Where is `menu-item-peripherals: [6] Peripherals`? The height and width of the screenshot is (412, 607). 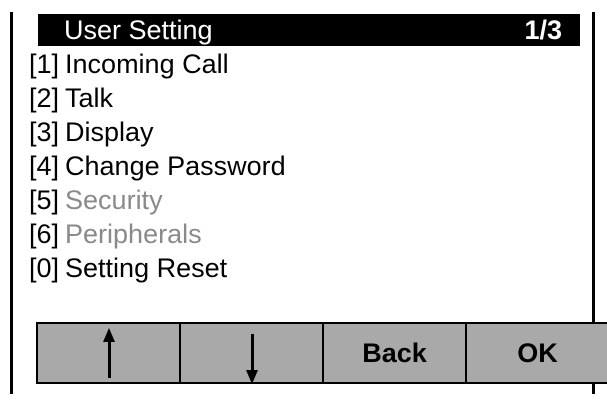
menu-item-peripherals: [6] Peripherals is located at coordinates (157, 234).